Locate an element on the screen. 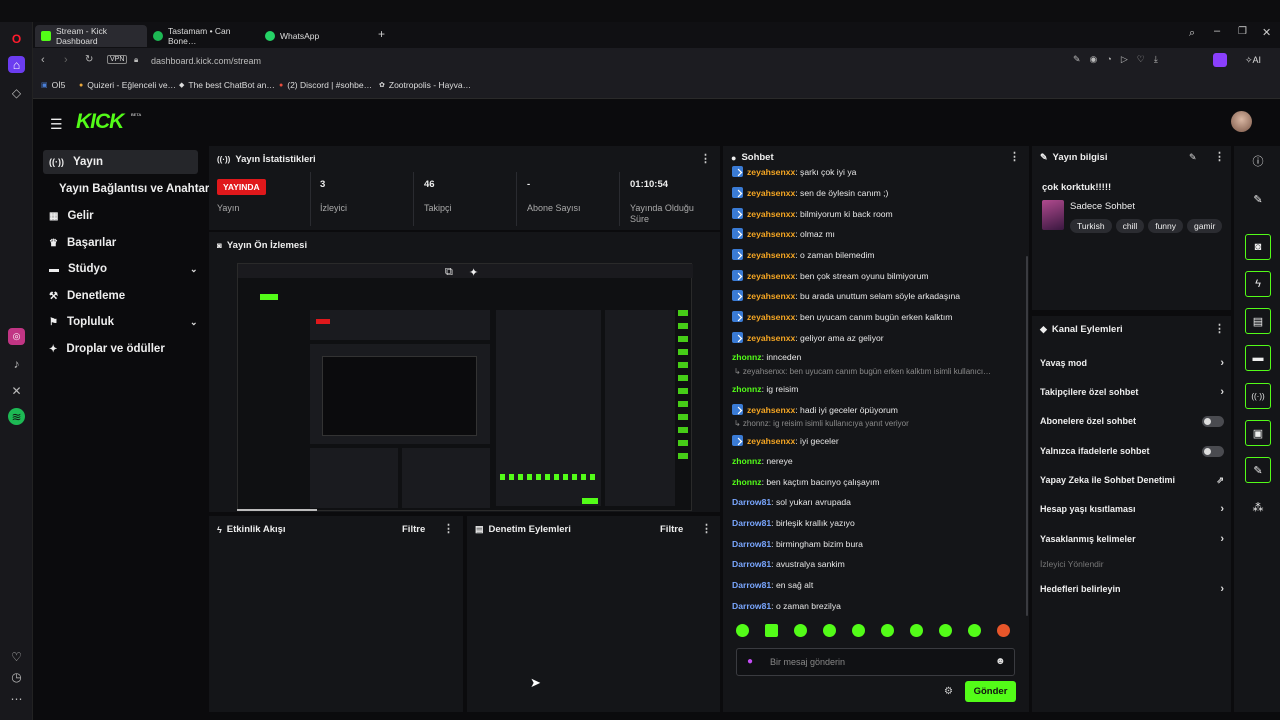  action-set-goals: Hedefleri belirleyin › is located at coordinates (1132, 589).